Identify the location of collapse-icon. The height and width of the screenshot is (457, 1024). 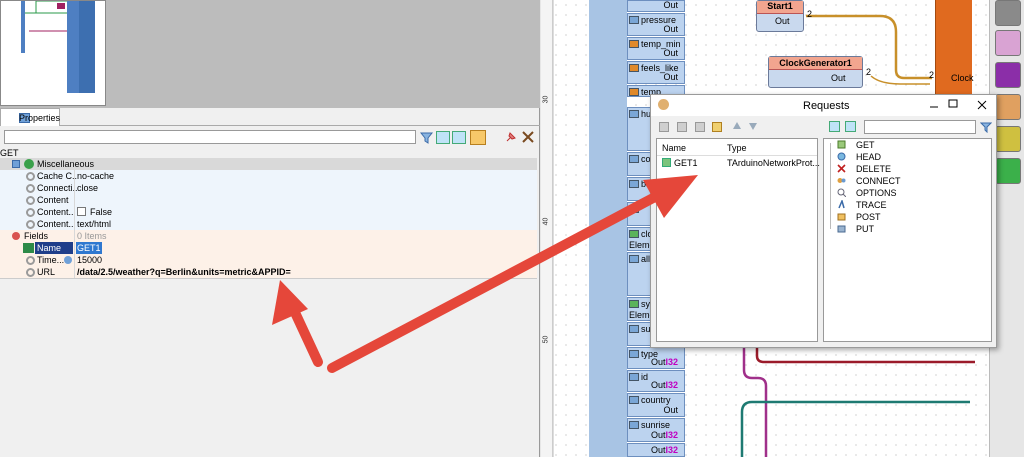
(850, 126).